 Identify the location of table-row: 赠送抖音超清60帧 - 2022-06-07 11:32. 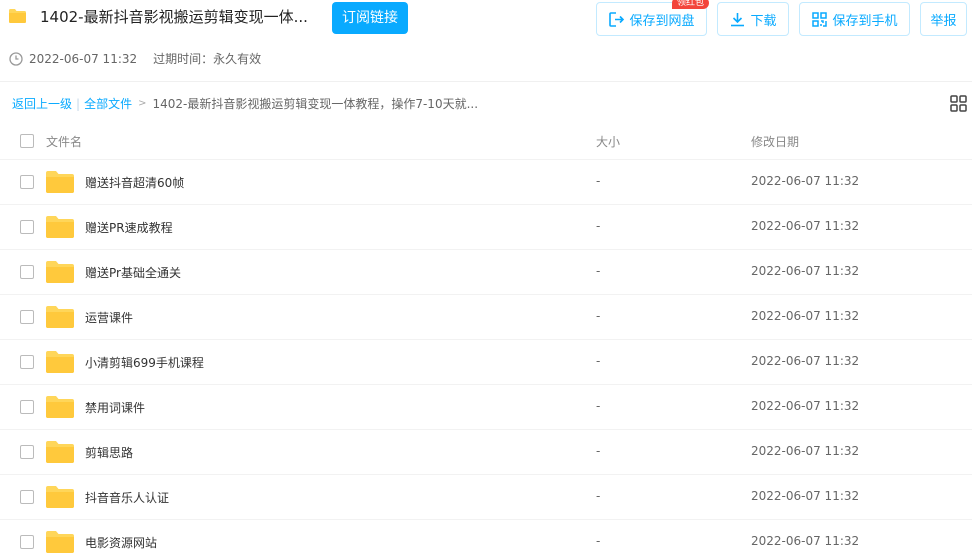
(486, 182).